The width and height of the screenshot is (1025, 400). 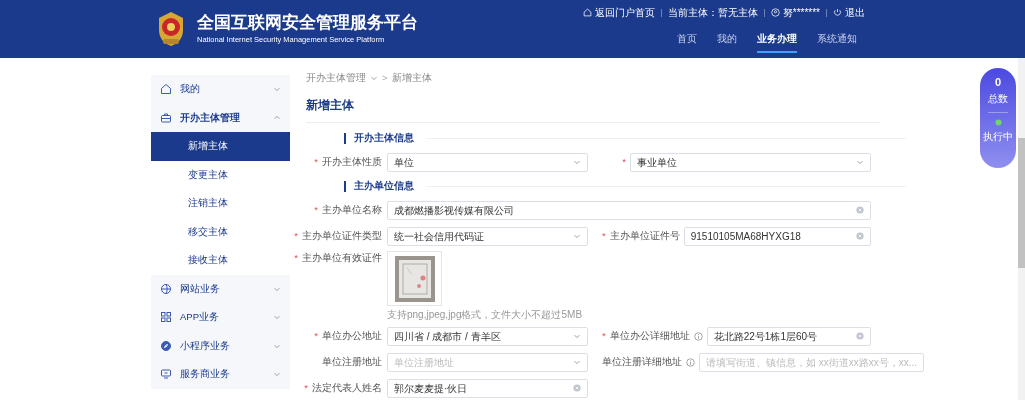 I want to click on submenu-item: 新增主体, so click(x=220, y=146).